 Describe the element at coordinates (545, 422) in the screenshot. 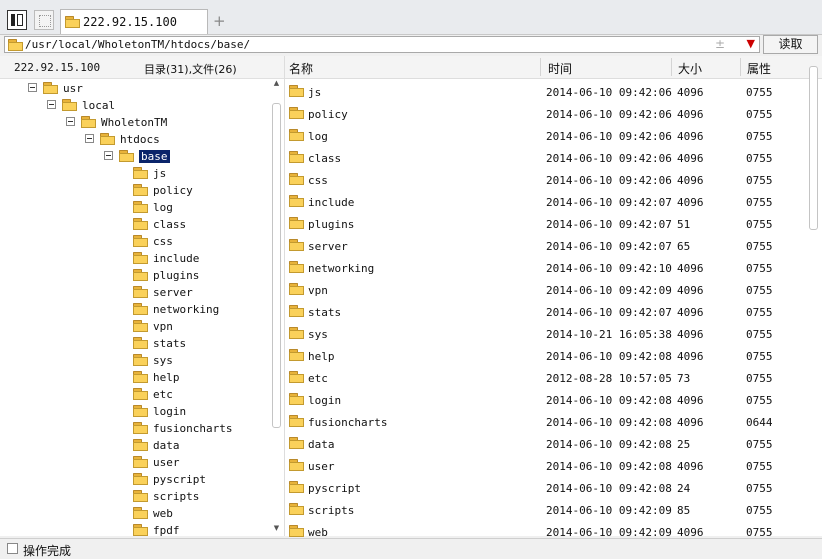

I see `table-row: fusioncharts 2014-06-10 09:42:08 4096 0644` at that location.